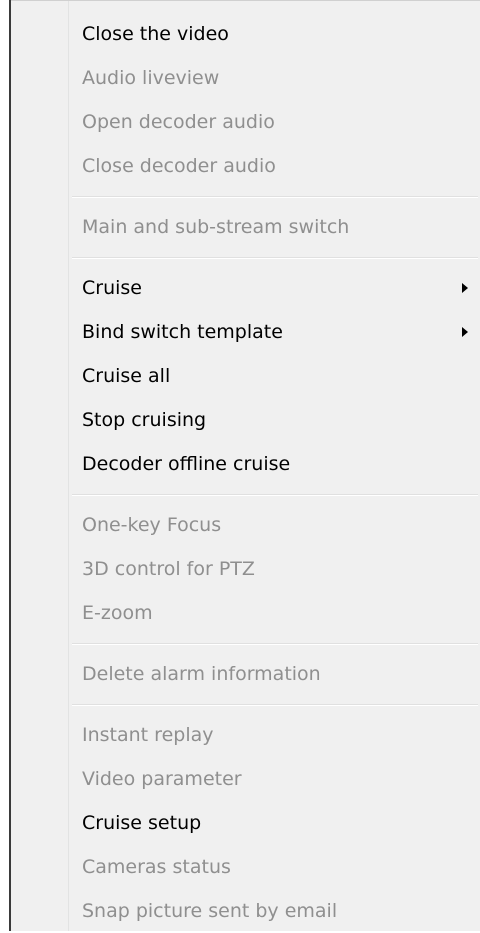 The height and width of the screenshot is (933, 480). What do you see at coordinates (245, 735) in the screenshot?
I see `menu-item-instant-replay: Instant replay` at bounding box center [245, 735].